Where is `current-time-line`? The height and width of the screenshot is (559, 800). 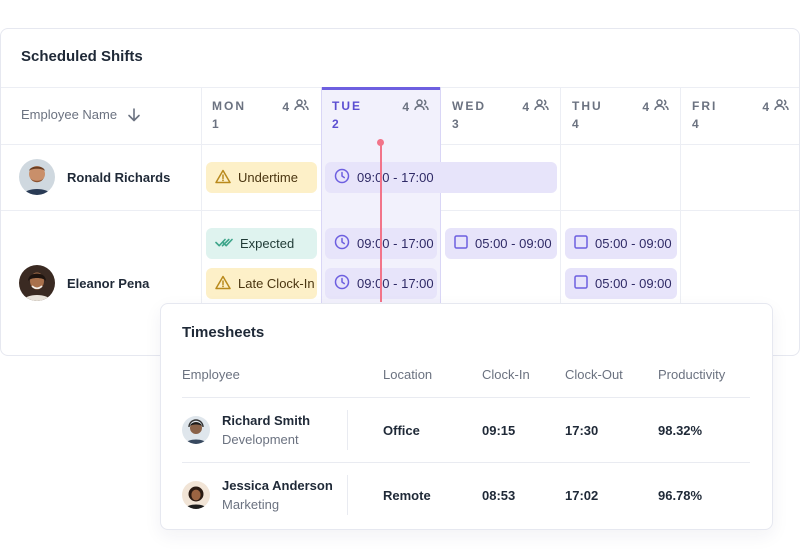 current-time-line is located at coordinates (381, 222).